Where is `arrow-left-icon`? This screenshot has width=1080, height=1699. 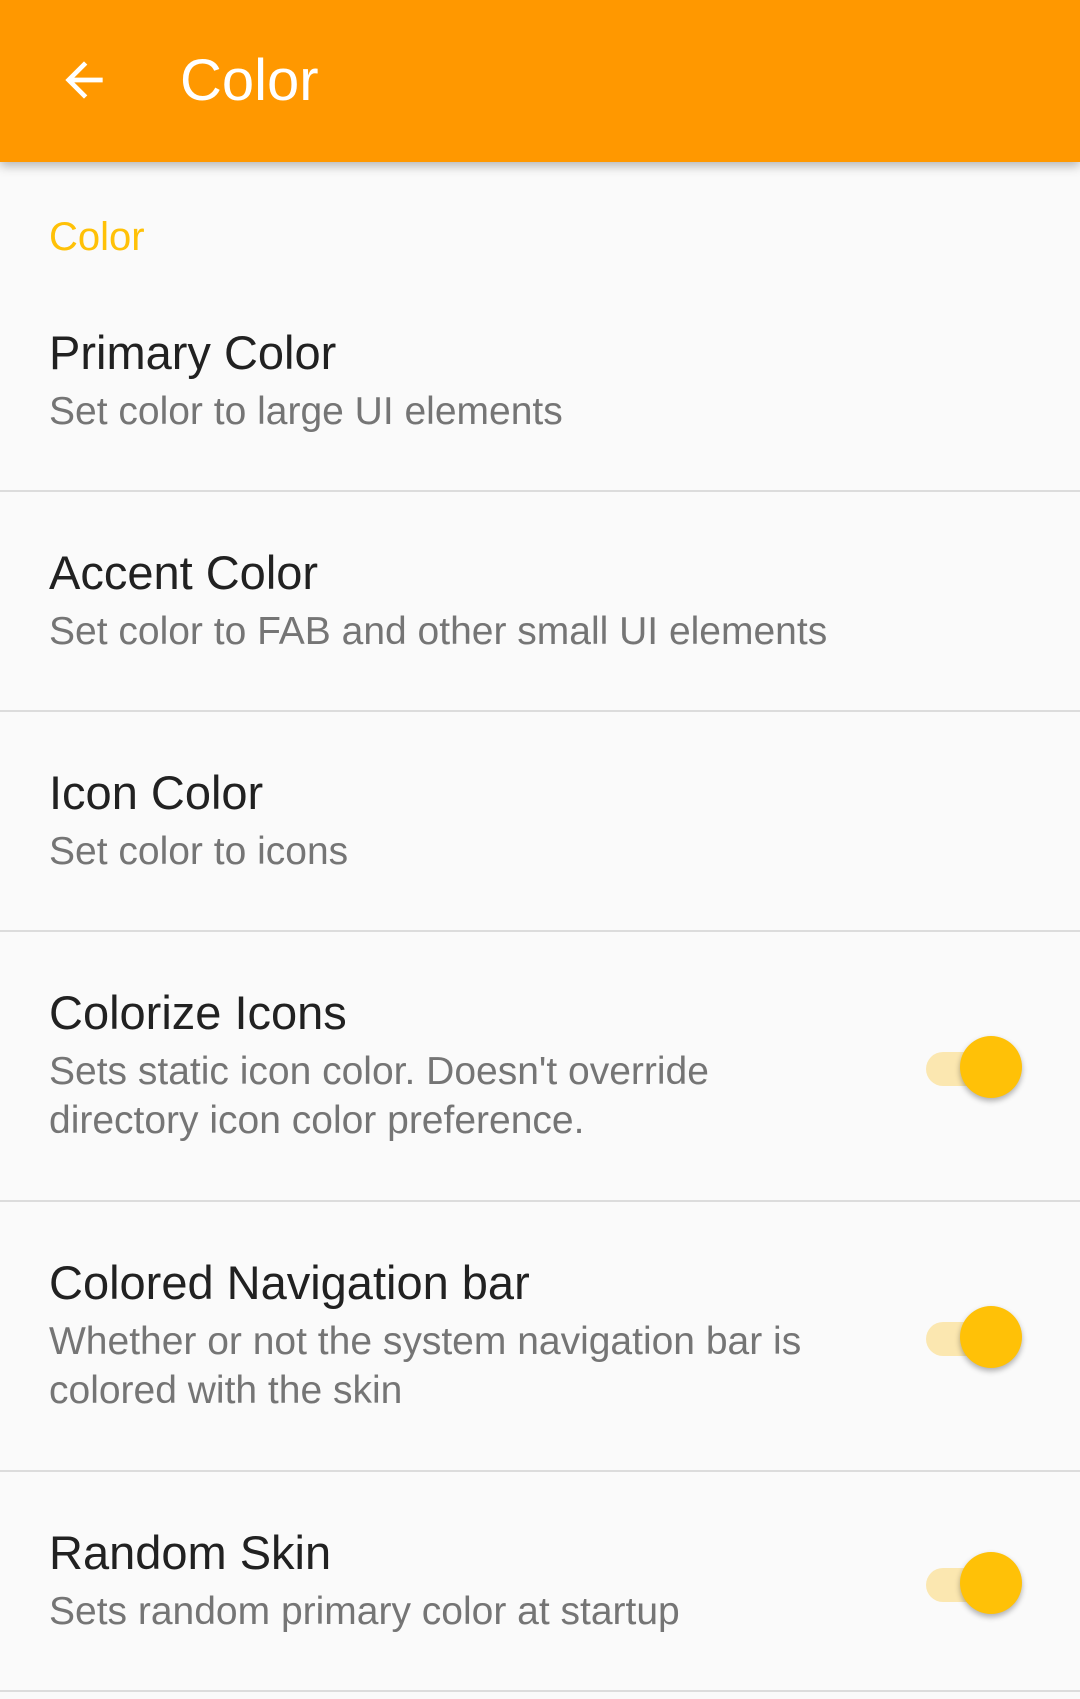
arrow-left-icon is located at coordinates (84, 80).